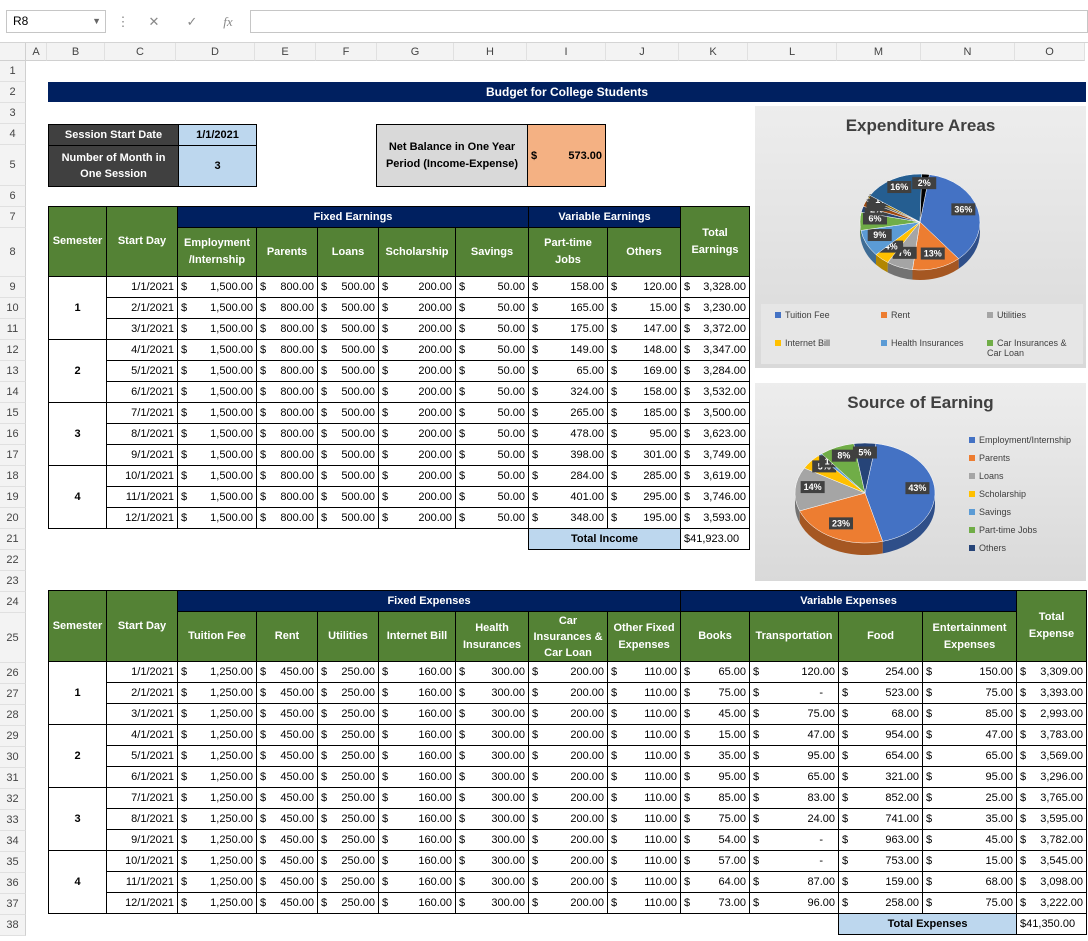  What do you see at coordinates (568, 413) in the screenshot?
I see `amount-cell: $265.00` at bounding box center [568, 413].